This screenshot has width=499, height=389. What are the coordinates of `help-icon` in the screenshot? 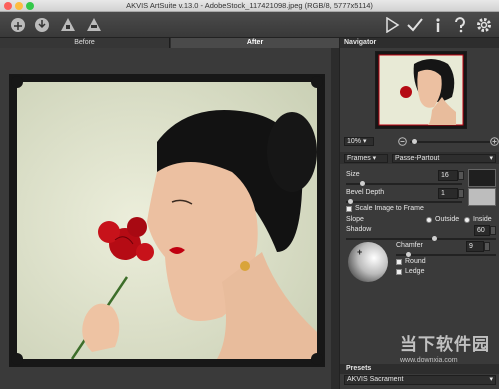 It's located at (460, 25).